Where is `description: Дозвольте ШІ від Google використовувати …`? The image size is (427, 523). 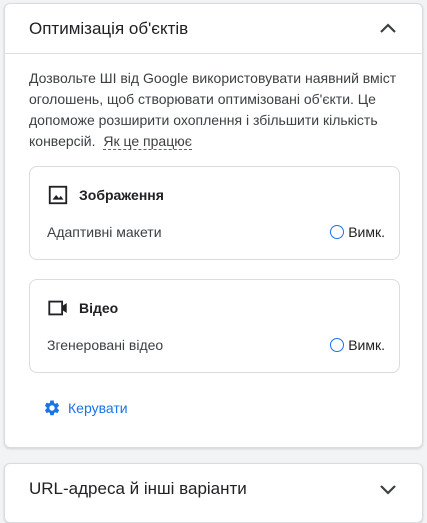 description: Дозвольте ШІ від Google використовувати … is located at coordinates (214, 110).